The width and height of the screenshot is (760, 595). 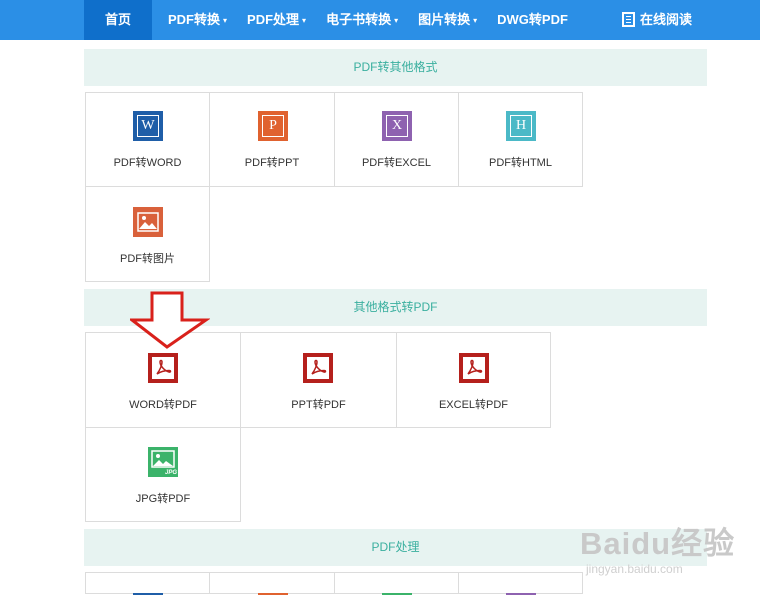 I want to click on nav-home-label: 首页, so click(x=117, y=19).